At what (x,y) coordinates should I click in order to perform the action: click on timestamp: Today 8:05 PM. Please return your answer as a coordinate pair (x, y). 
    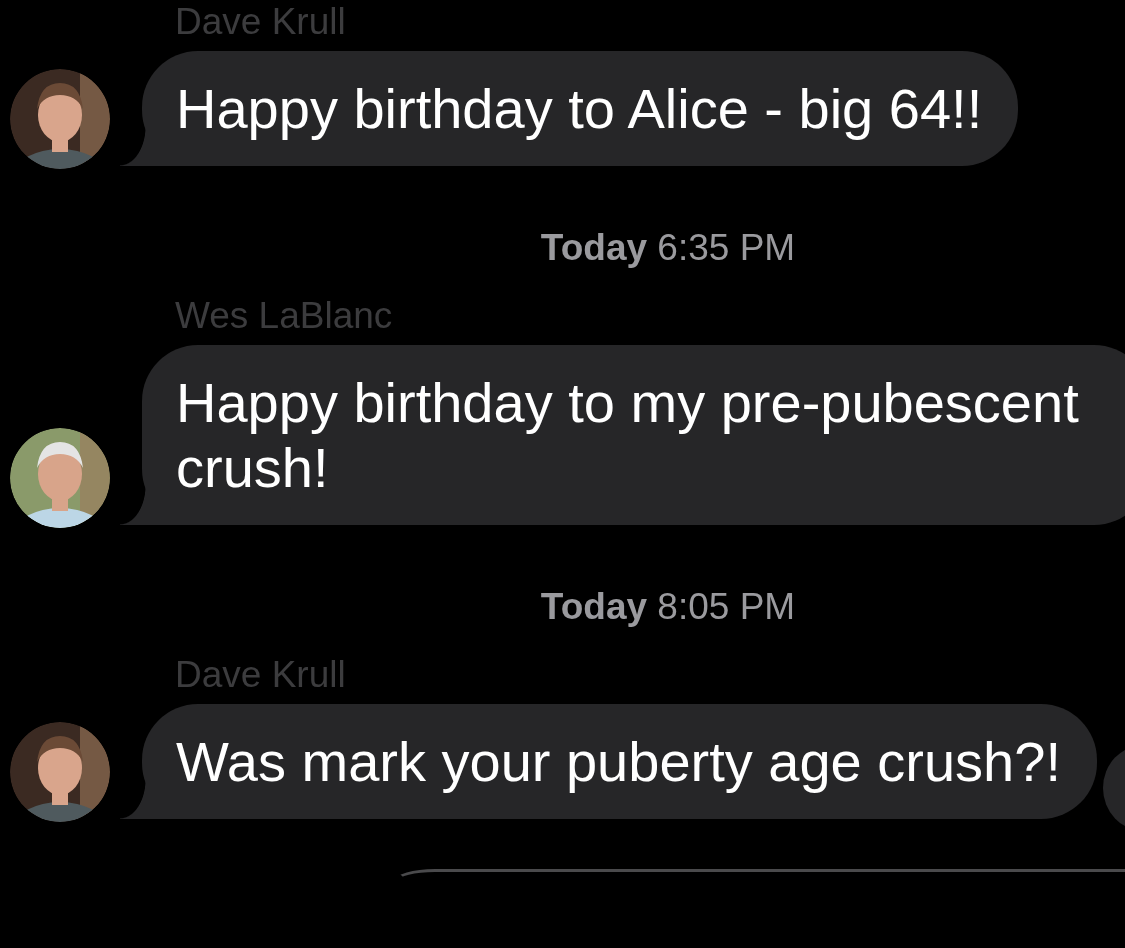
    Looking at the image, I should click on (667, 607).